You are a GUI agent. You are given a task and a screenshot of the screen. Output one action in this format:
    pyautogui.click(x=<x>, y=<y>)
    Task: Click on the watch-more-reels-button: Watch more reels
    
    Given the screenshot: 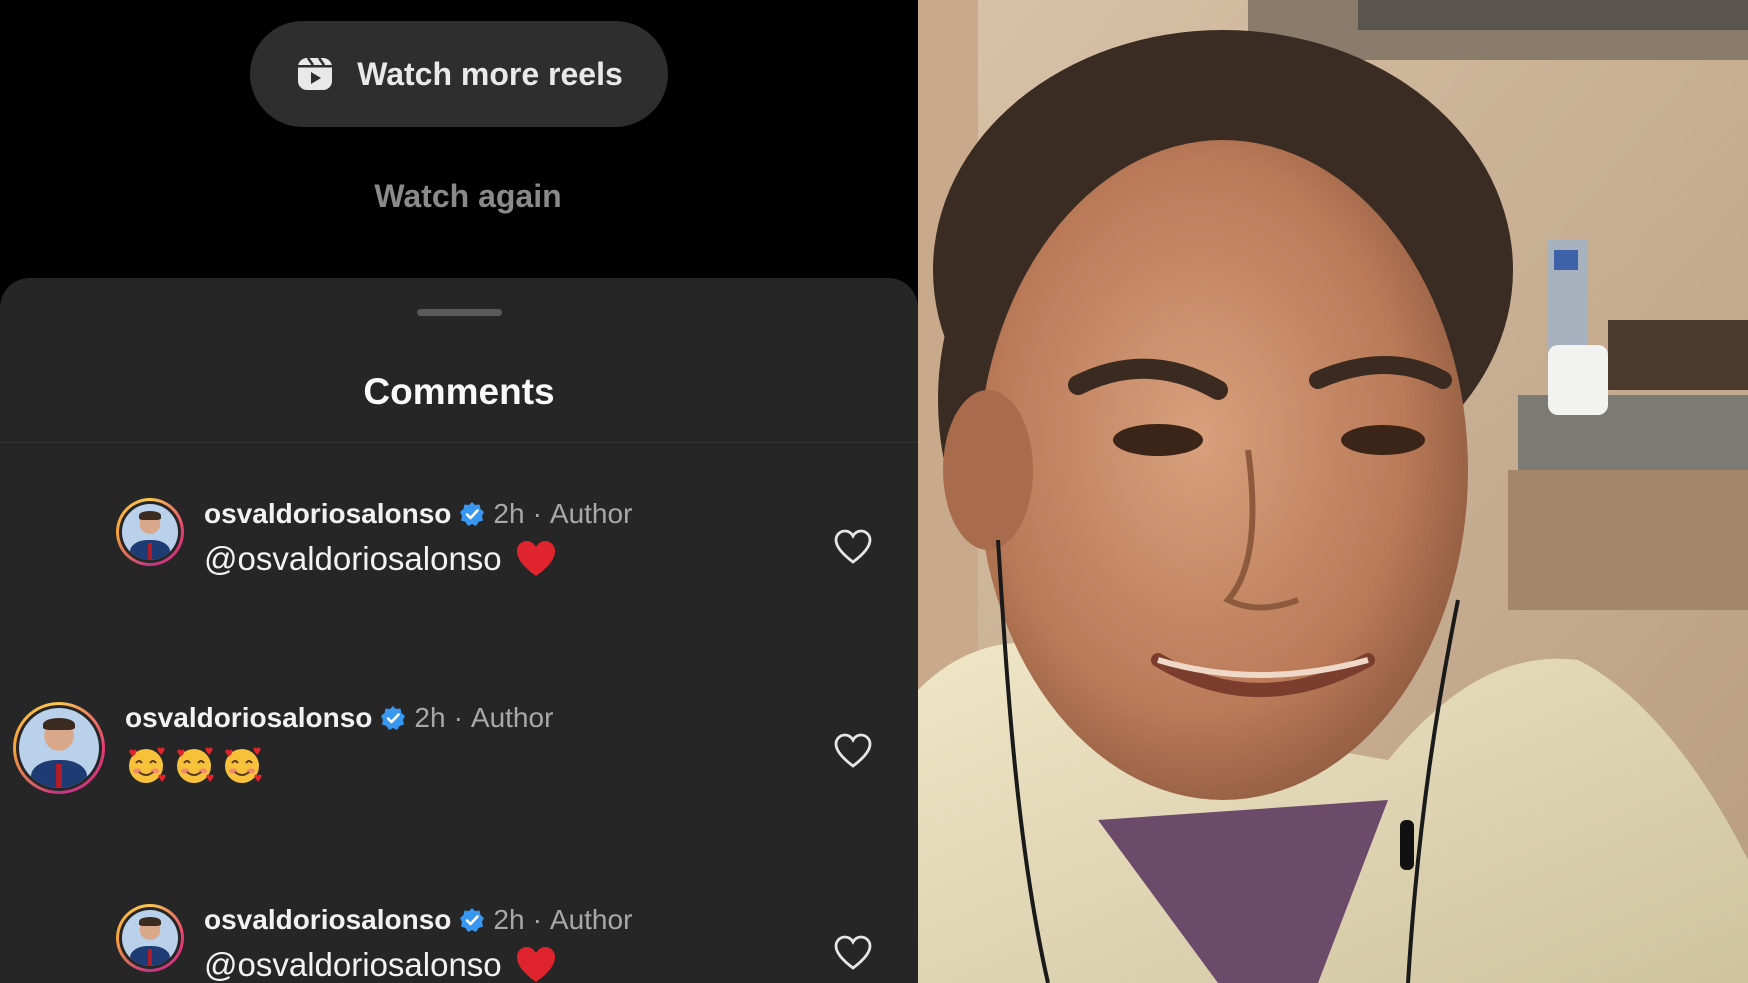 What is the action you would take?
    pyautogui.click(x=459, y=74)
    